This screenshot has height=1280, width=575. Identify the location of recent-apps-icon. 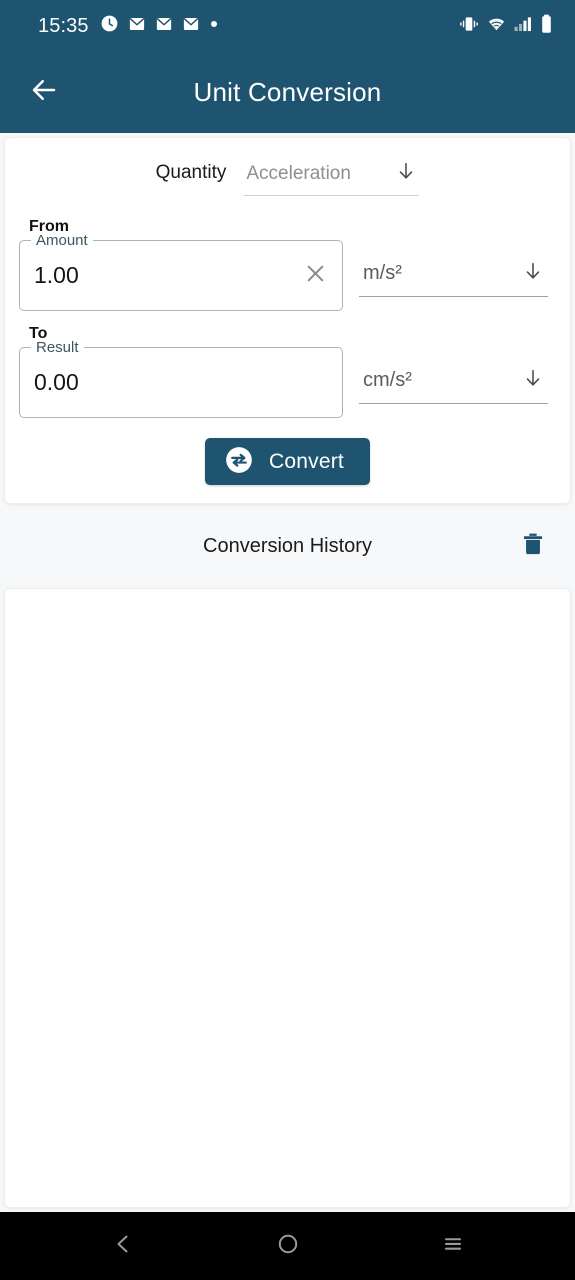
(453, 1246).